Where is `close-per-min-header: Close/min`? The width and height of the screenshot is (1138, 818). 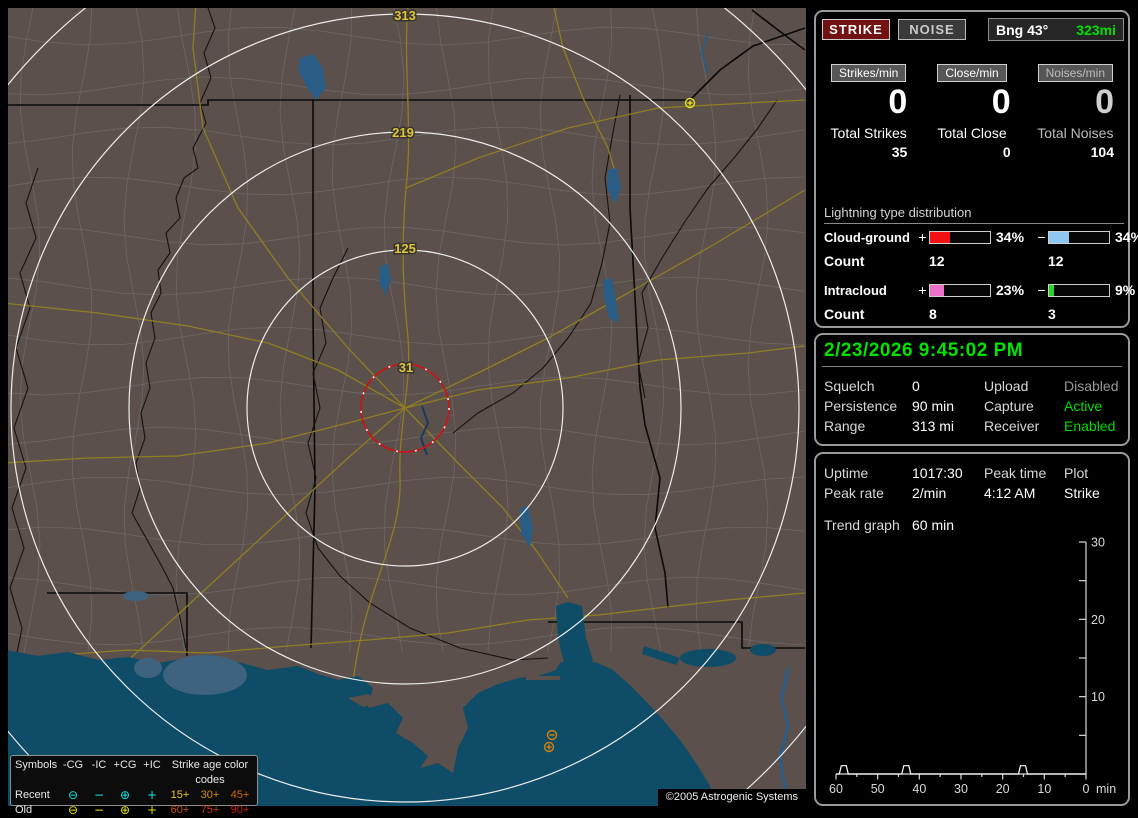 close-per-min-header: Close/min is located at coordinates (972, 73).